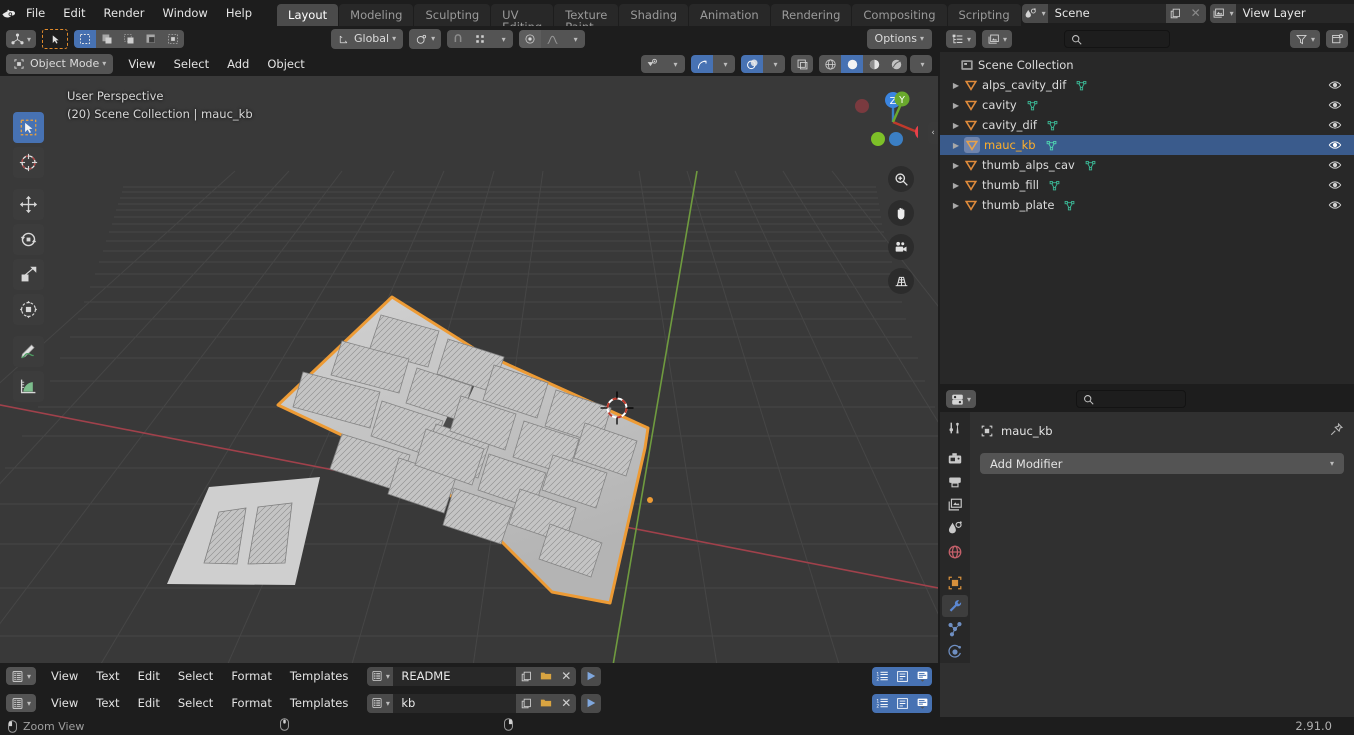 This screenshot has width=1354, height=735. I want to click on viewport-menu-add: Add, so click(238, 64).